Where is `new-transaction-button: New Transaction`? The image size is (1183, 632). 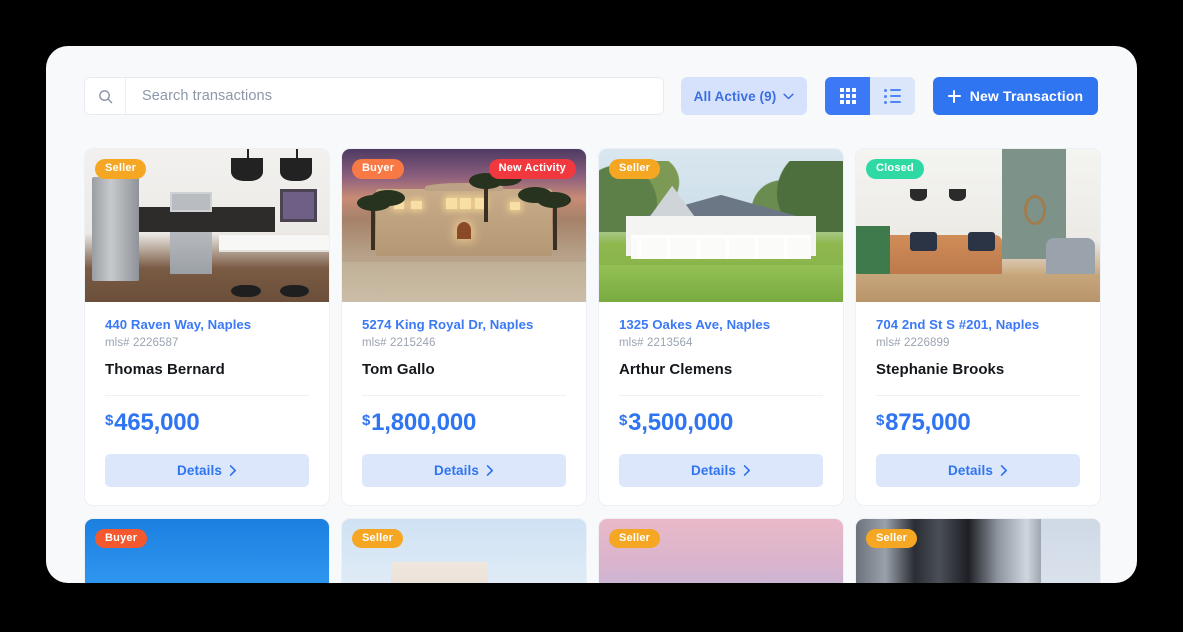 new-transaction-button: New Transaction is located at coordinates (1015, 96).